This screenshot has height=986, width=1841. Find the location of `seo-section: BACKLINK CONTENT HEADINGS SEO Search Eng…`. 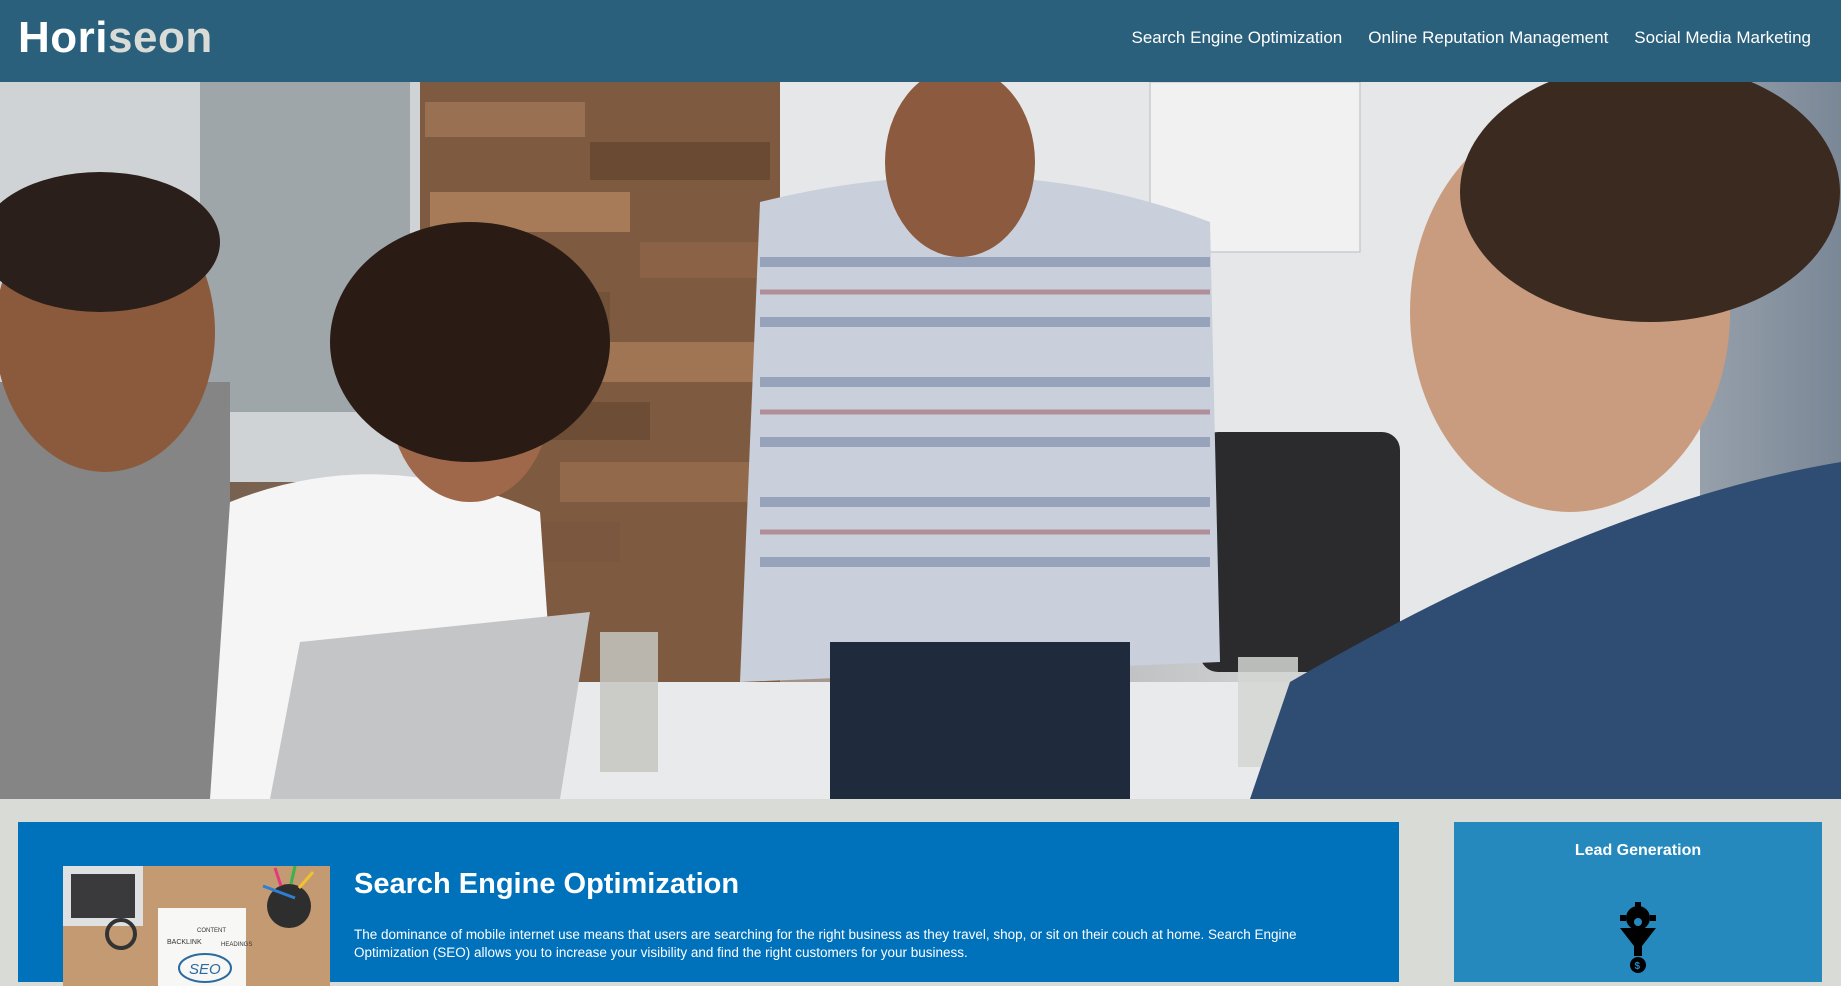

seo-section: BACKLINK CONTENT HEADINGS SEO Search Eng… is located at coordinates (708, 904).